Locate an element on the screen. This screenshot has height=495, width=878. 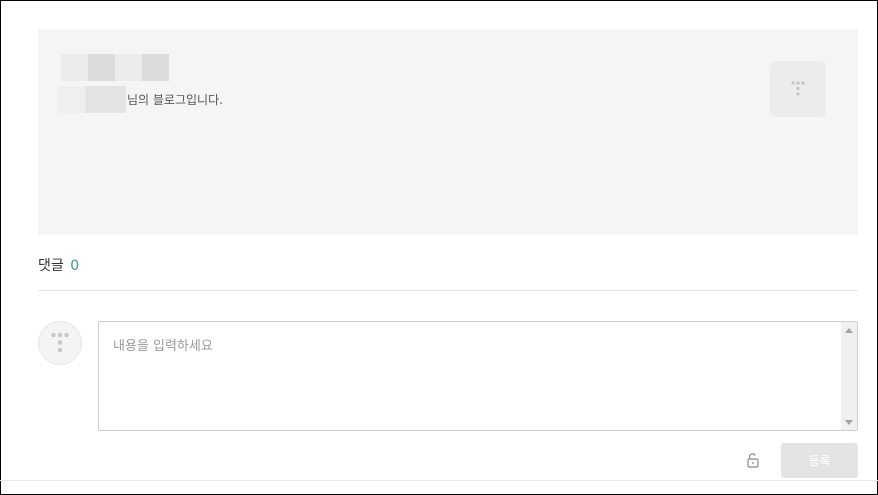
divider is located at coordinates (448, 290).